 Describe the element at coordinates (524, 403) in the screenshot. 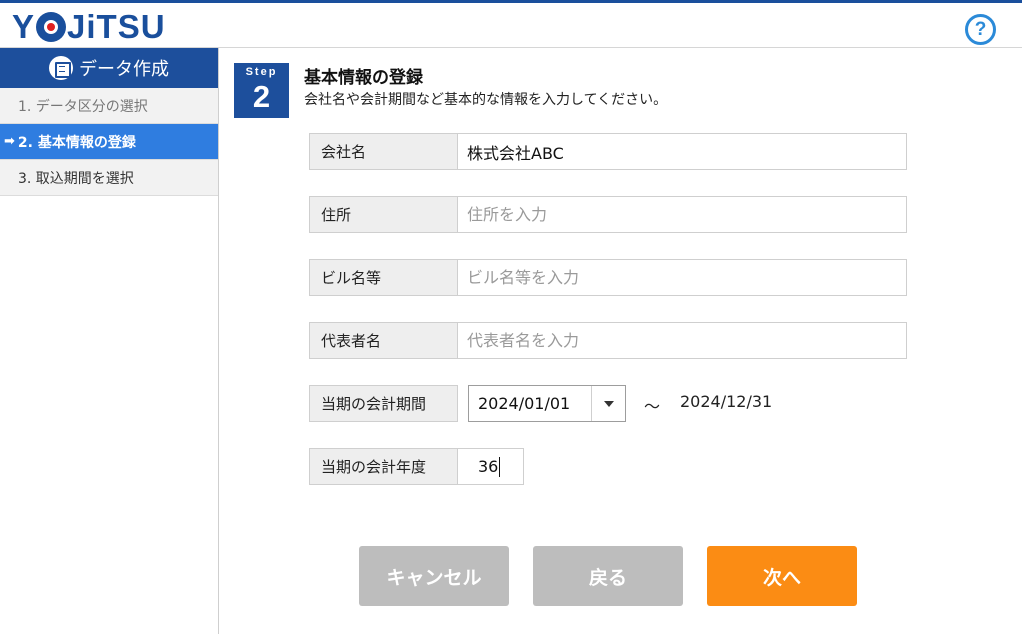

I see `period-start-value: 2024/01/01` at that location.